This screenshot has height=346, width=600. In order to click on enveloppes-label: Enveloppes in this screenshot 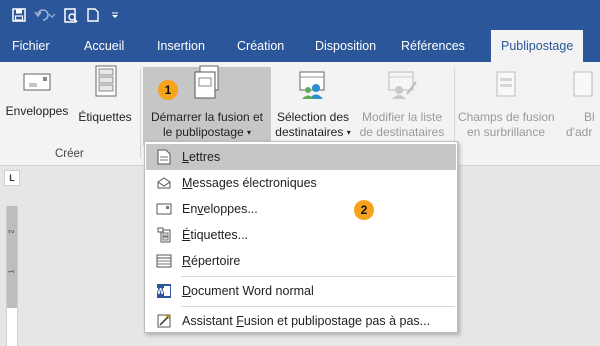, I will do `click(37, 111)`.